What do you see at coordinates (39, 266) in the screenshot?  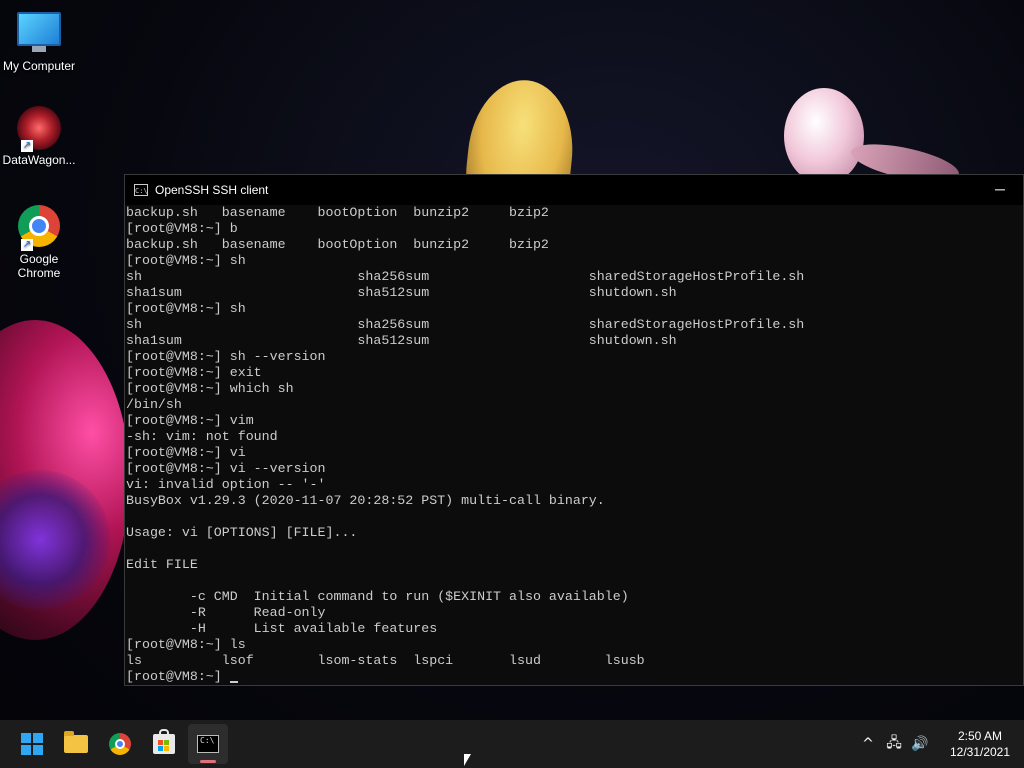 I see `desktop-icon-label: Google Chrome` at bounding box center [39, 266].